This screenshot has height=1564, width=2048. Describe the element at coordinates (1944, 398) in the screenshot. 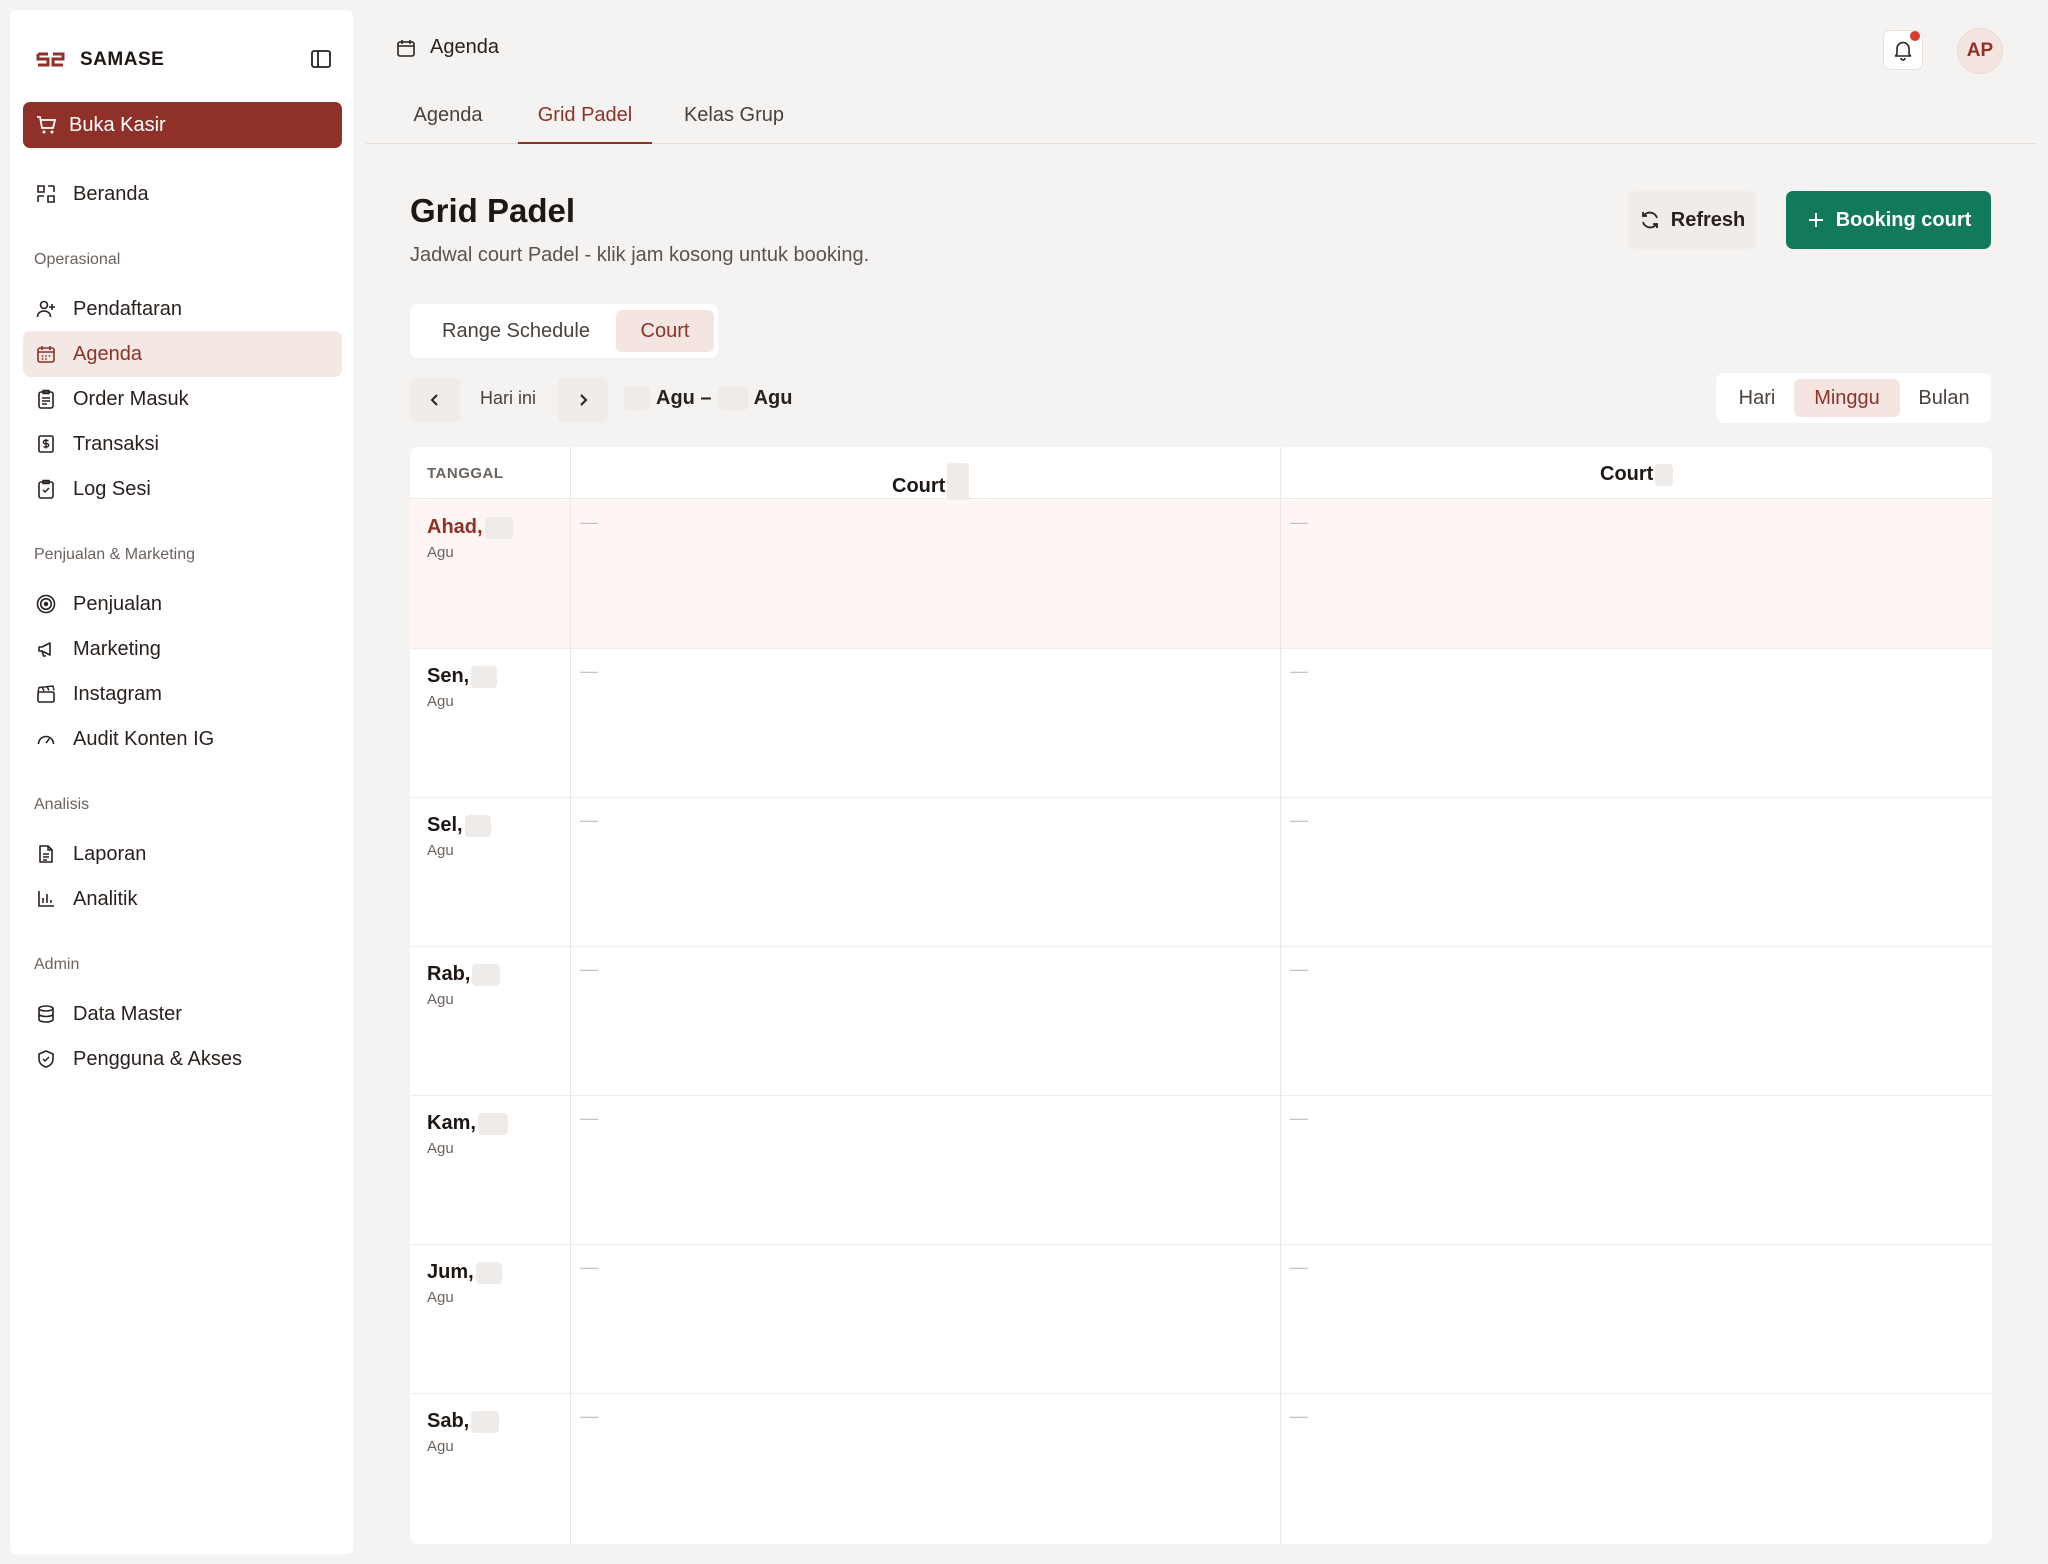

I see `view-bulan: Bulan` at that location.